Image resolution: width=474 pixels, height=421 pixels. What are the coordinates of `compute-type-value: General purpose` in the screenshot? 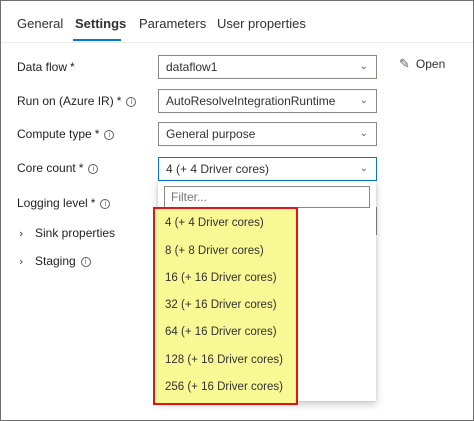 It's located at (211, 134).